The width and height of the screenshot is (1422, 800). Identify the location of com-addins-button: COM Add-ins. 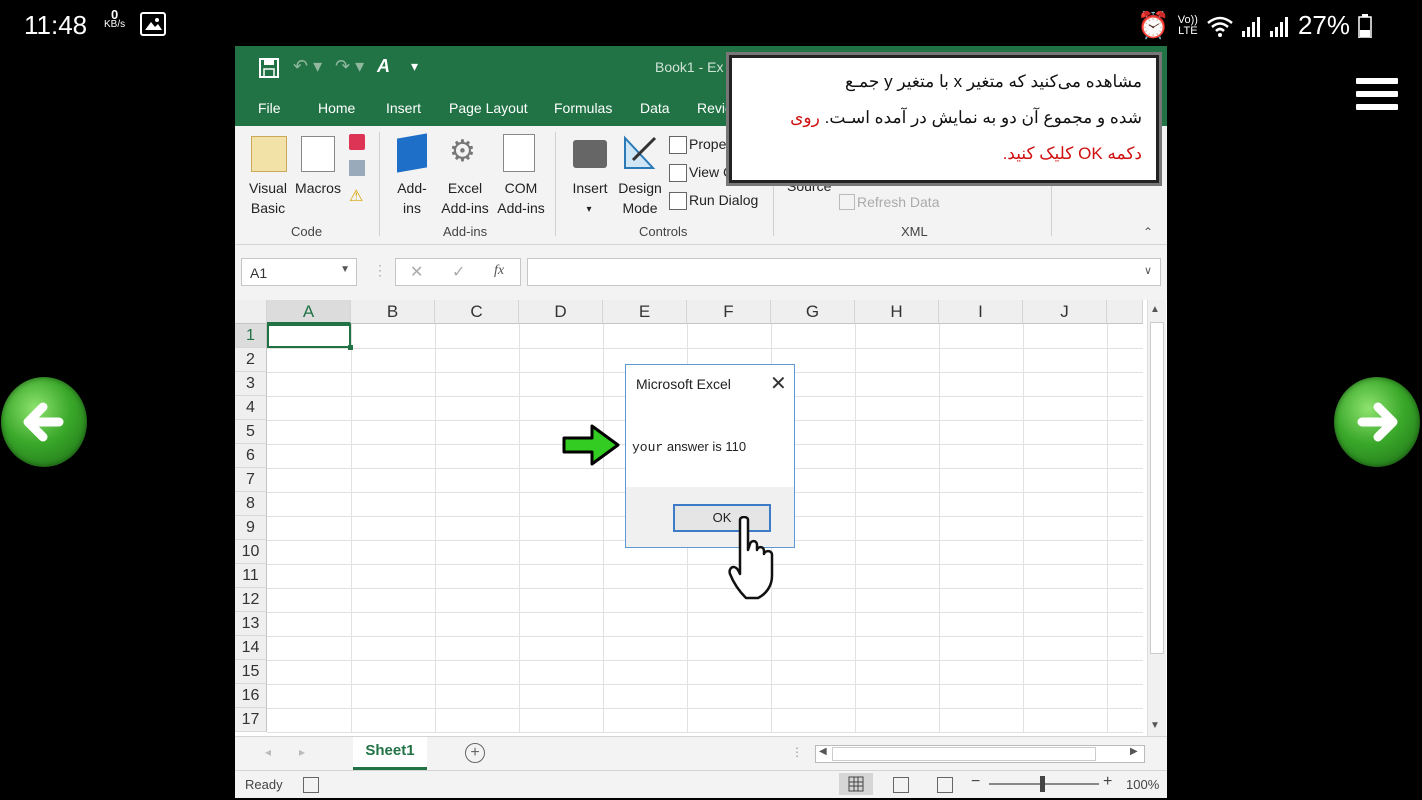
(521, 198).